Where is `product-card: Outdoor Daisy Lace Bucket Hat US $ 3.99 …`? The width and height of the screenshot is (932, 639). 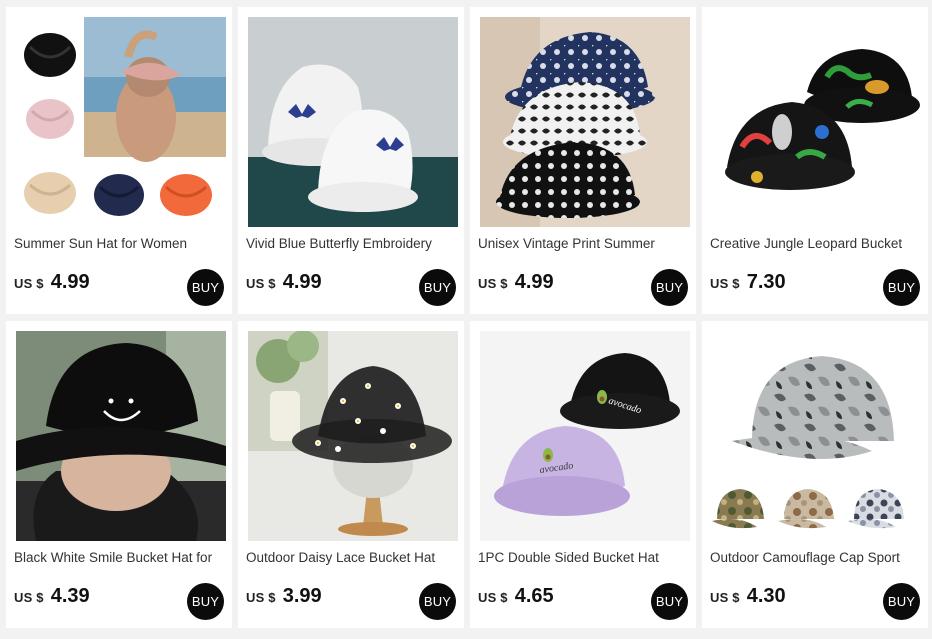
product-card: Outdoor Daisy Lace Bucket Hat US $ 3.99 … is located at coordinates (351, 474).